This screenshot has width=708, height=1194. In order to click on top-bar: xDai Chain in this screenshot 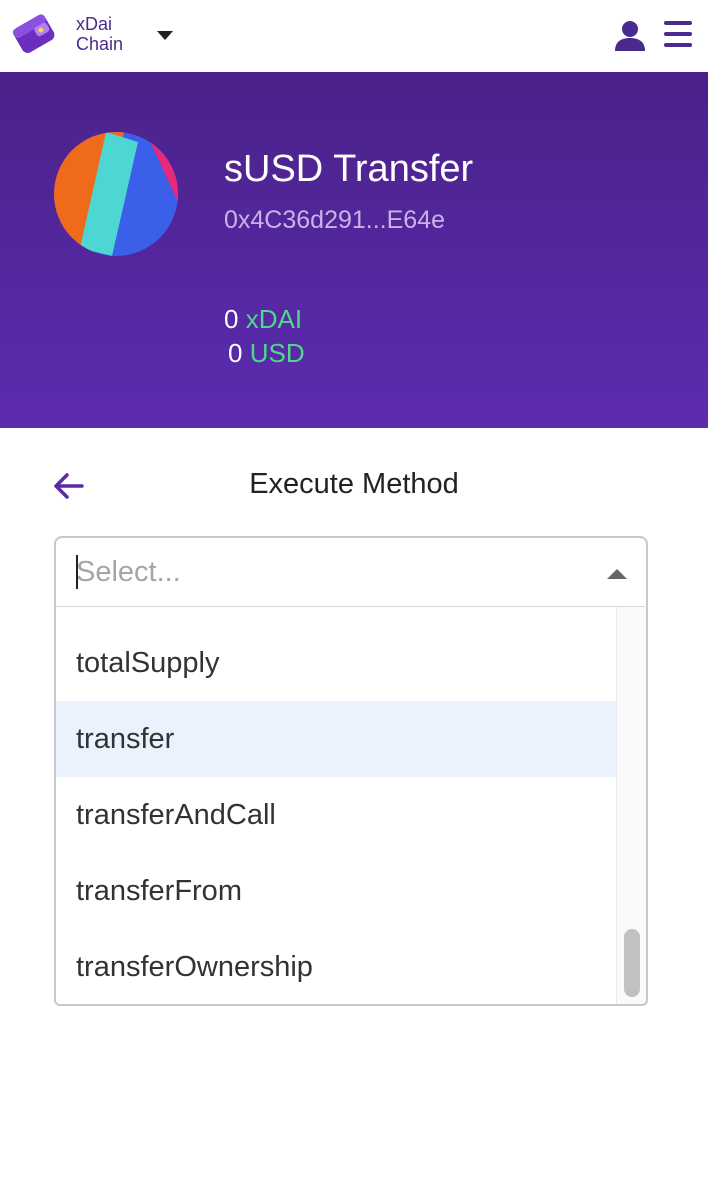, I will do `click(354, 36)`.